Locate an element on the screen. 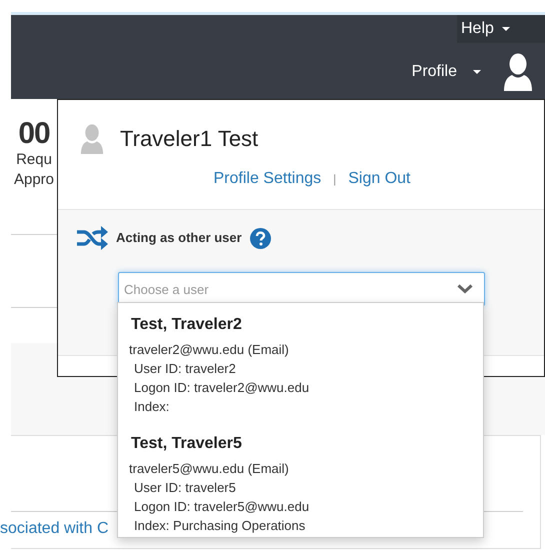 The image size is (545, 550). option-detail: Logon ID: traveler5@wwu.edu is located at coordinates (222, 507).